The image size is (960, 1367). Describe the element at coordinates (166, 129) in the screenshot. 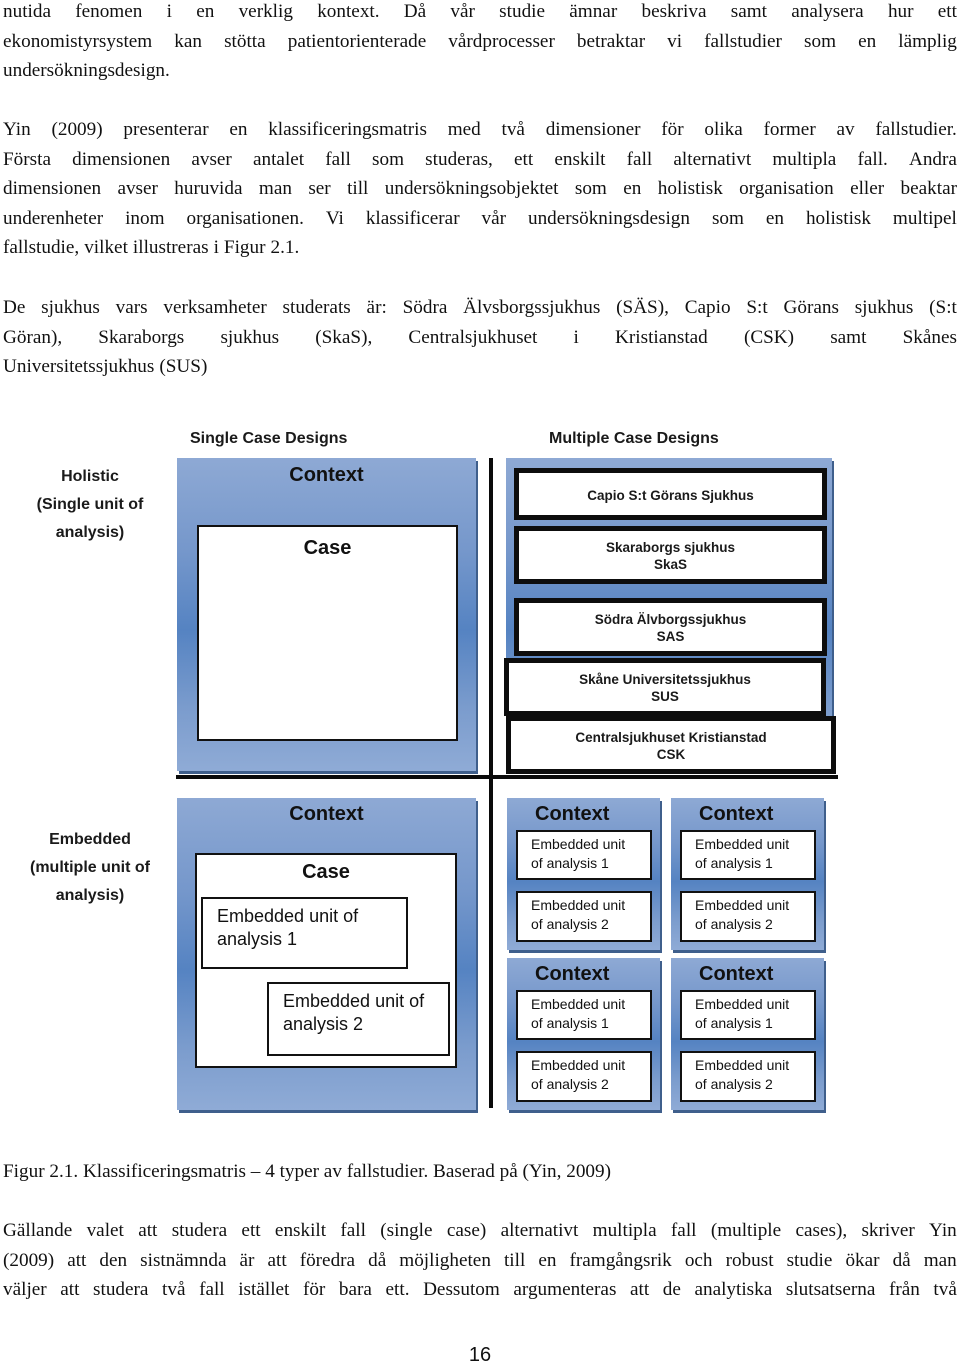

I see `word: presenterar` at that location.